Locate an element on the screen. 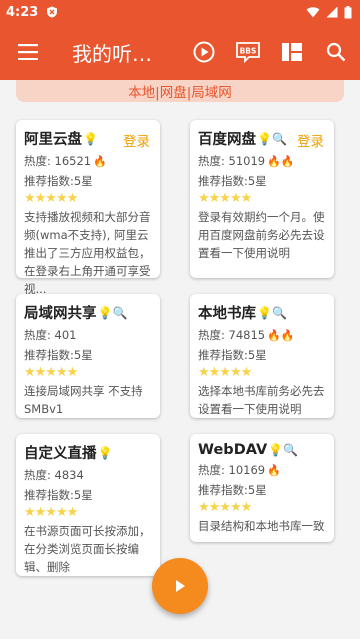 Image resolution: width=360 pixels, height=639 pixels. app-bar: 我的听… BBS is located at coordinates (180, 52).